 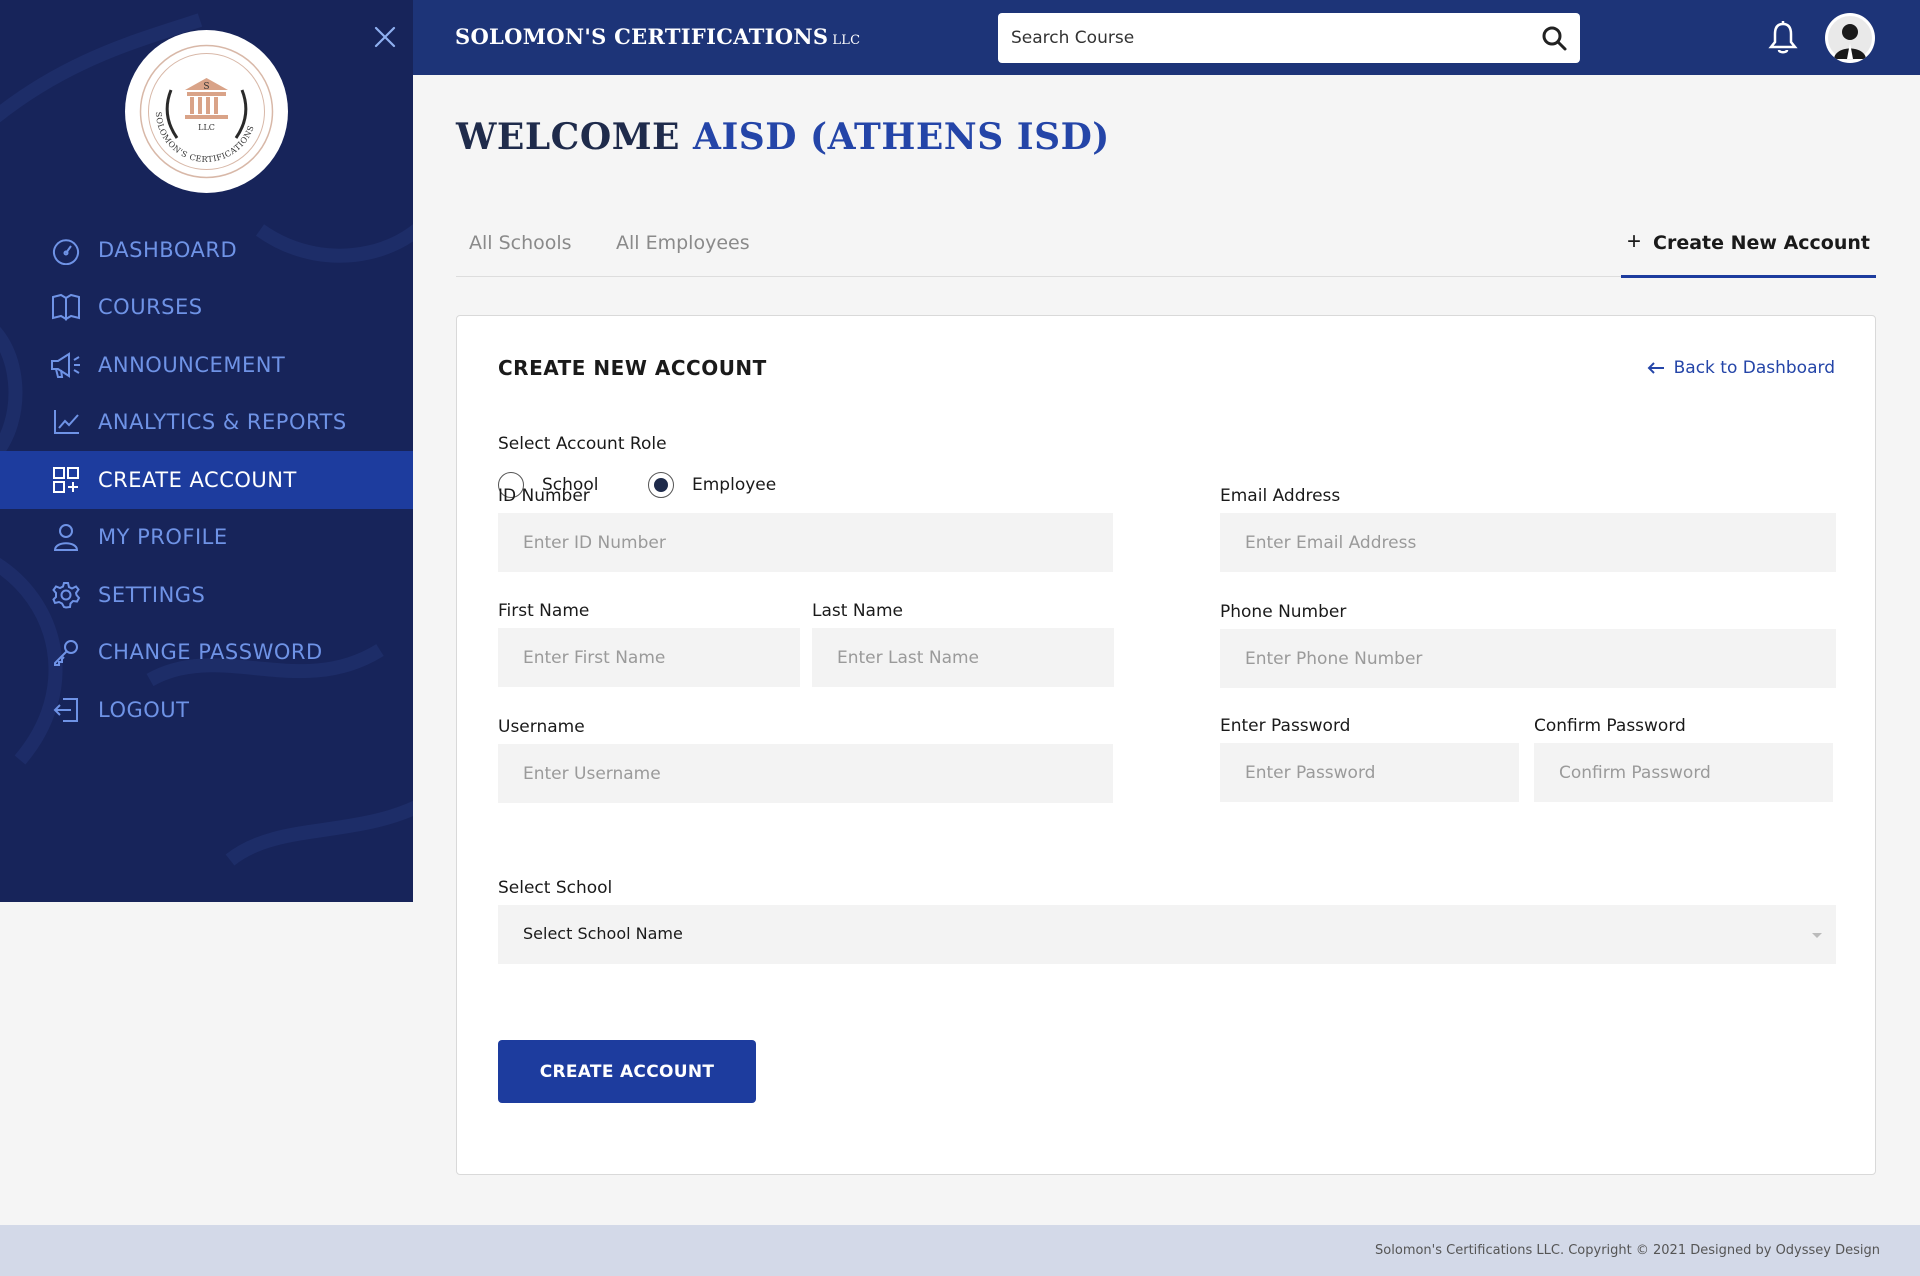 I want to click on brand-title: SOLOMON'S CERTIFICATIONS, so click(x=642, y=36).